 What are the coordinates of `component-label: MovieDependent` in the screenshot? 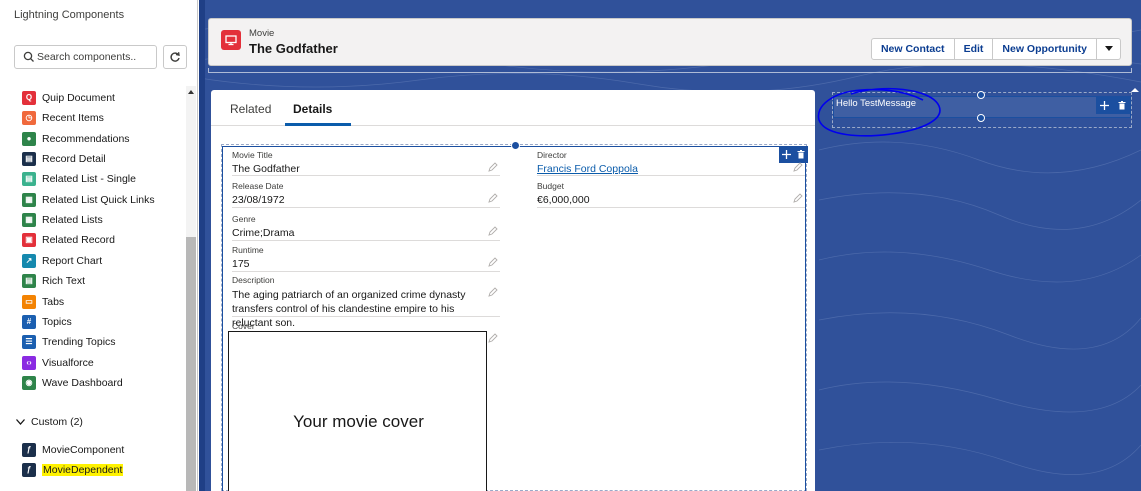 It's located at (83, 470).